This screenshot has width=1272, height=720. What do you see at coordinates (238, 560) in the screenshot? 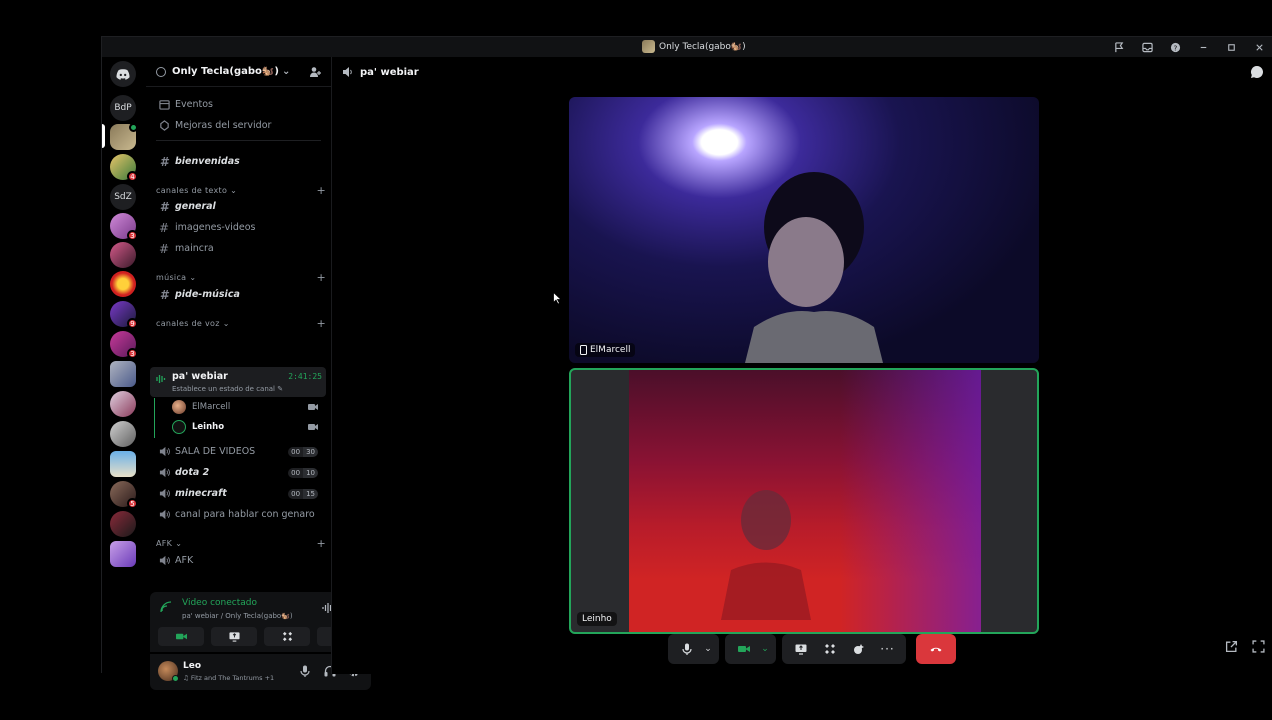
I see `voice-channel-afk: AFK` at bounding box center [238, 560].